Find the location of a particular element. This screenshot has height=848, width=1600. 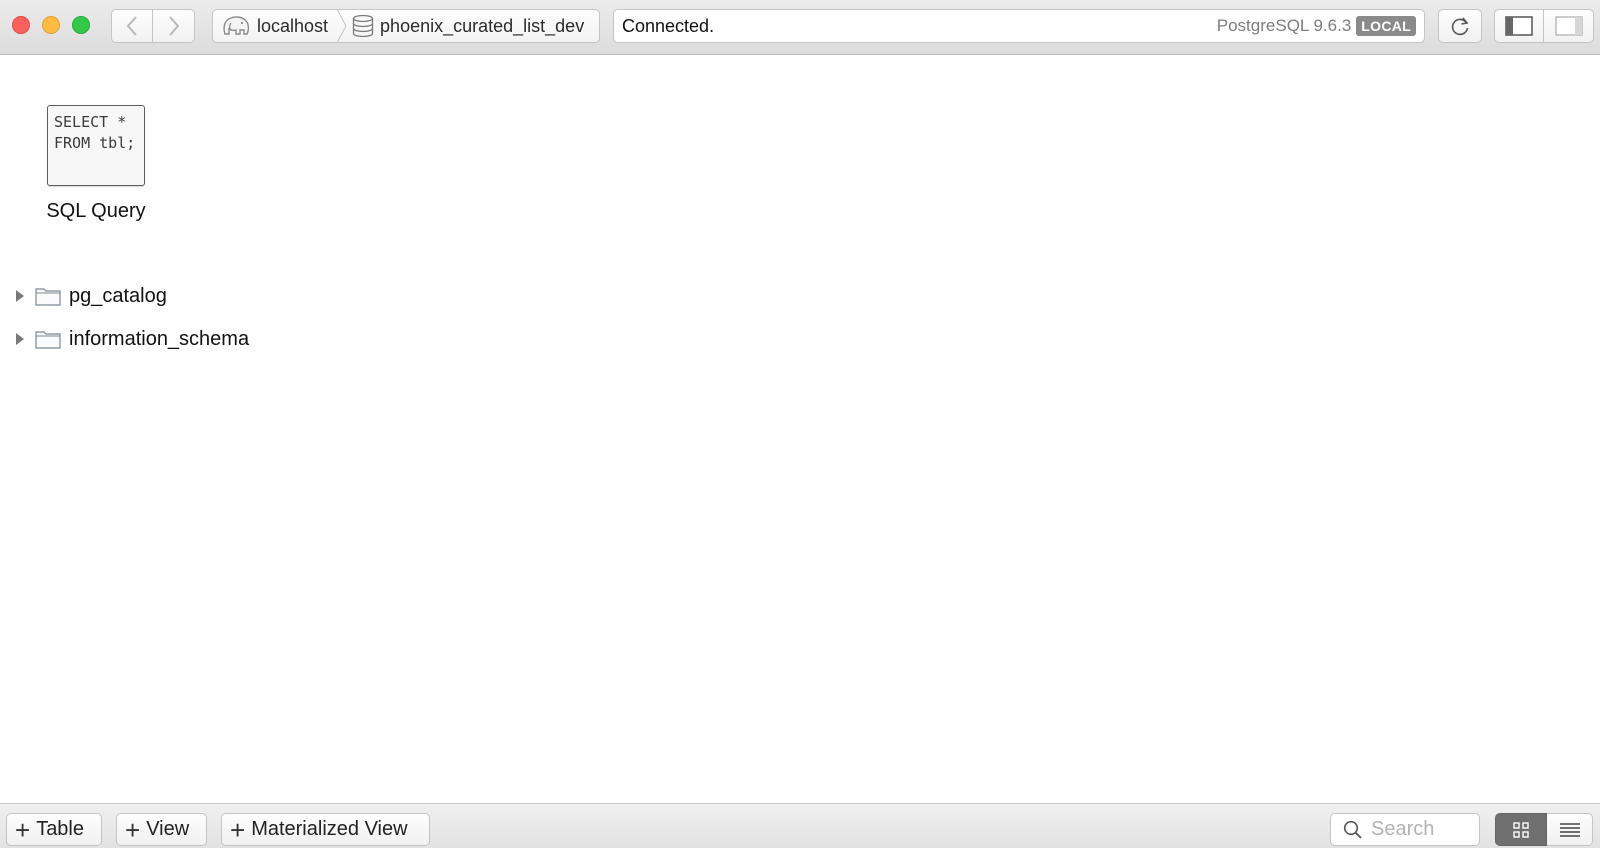

refresh-icon is located at coordinates (1460, 26).